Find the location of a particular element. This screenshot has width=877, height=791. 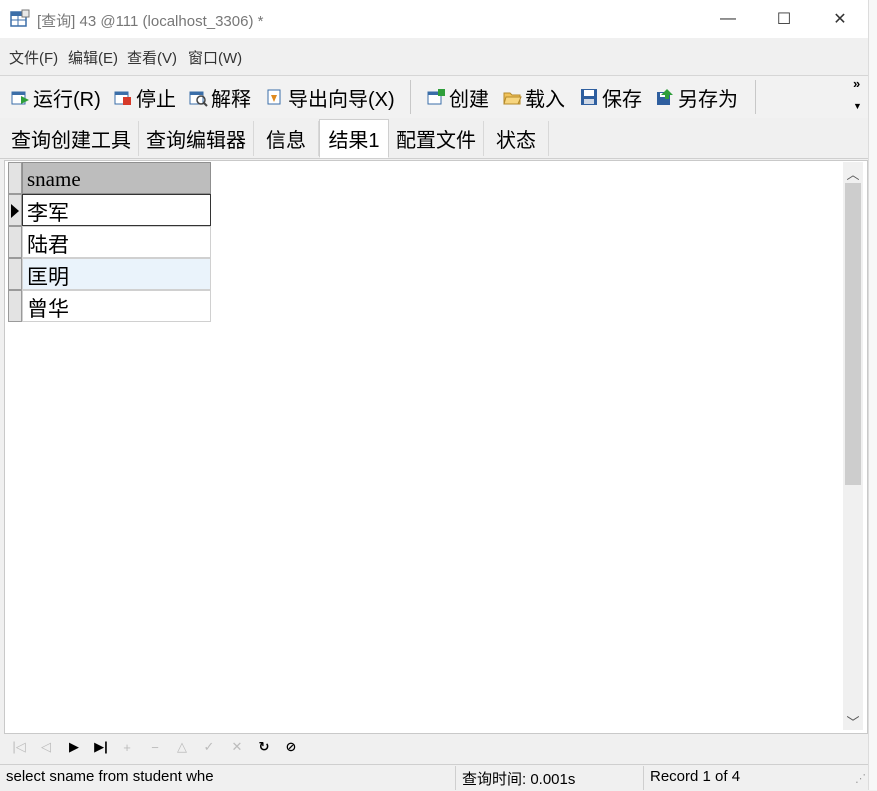

chevron-down-icon: ﹀ is located at coordinates (853, 722).